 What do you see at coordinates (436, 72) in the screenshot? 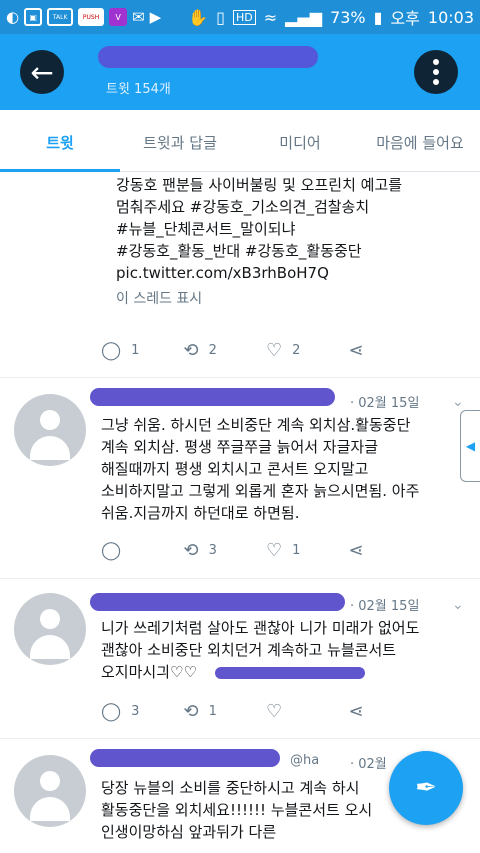
I see `more-options-button` at bounding box center [436, 72].